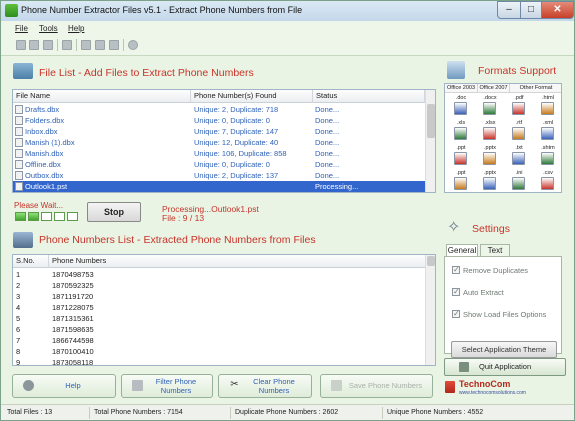 The width and height of the screenshot is (575, 421). Describe the element at coordinates (21, 45) in the screenshot. I see `new-icon` at that location.